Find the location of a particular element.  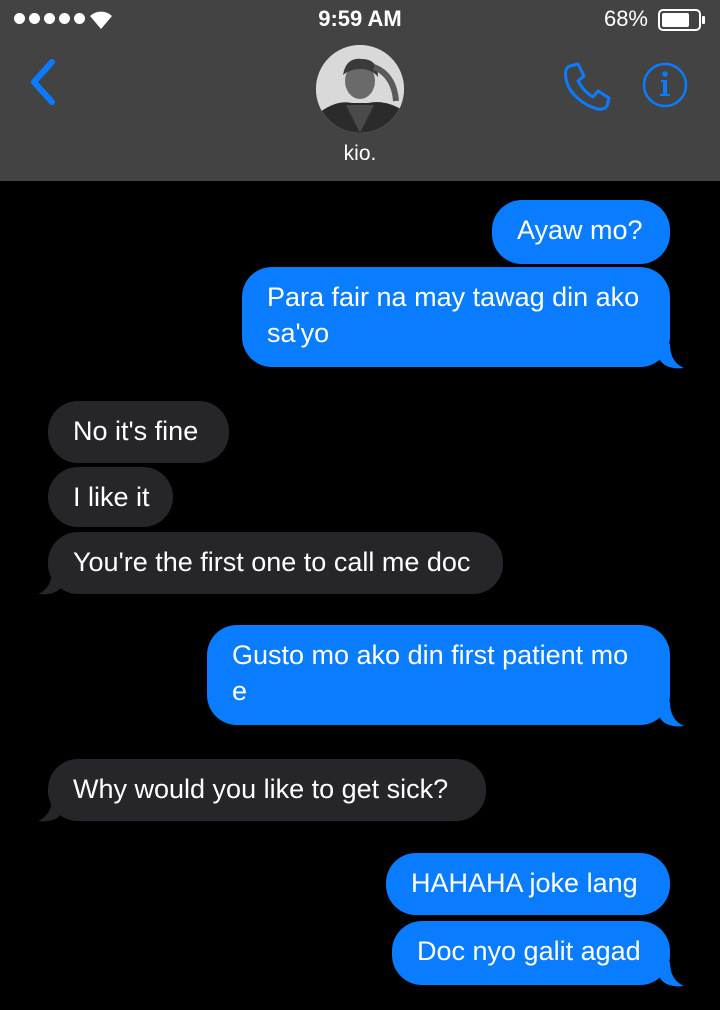

sent-message: HAHAHA joke lang is located at coordinates (528, 884).